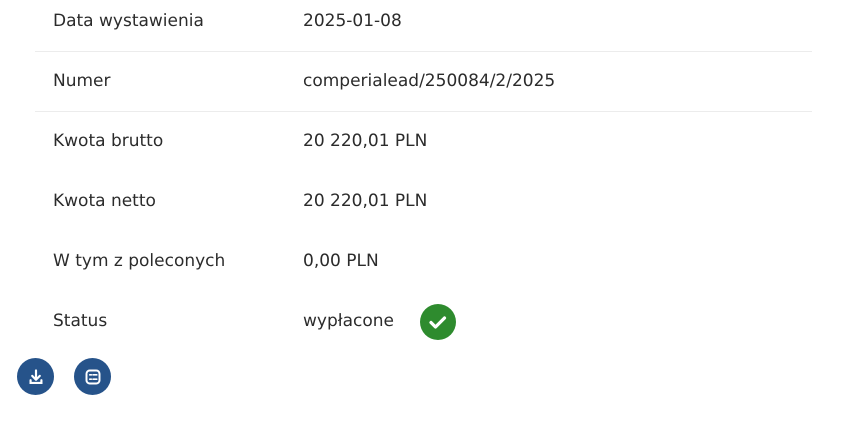 Image resolution: width=850 pixels, height=424 pixels. Describe the element at coordinates (80, 322) in the screenshot. I see `field-label: Status` at that location.